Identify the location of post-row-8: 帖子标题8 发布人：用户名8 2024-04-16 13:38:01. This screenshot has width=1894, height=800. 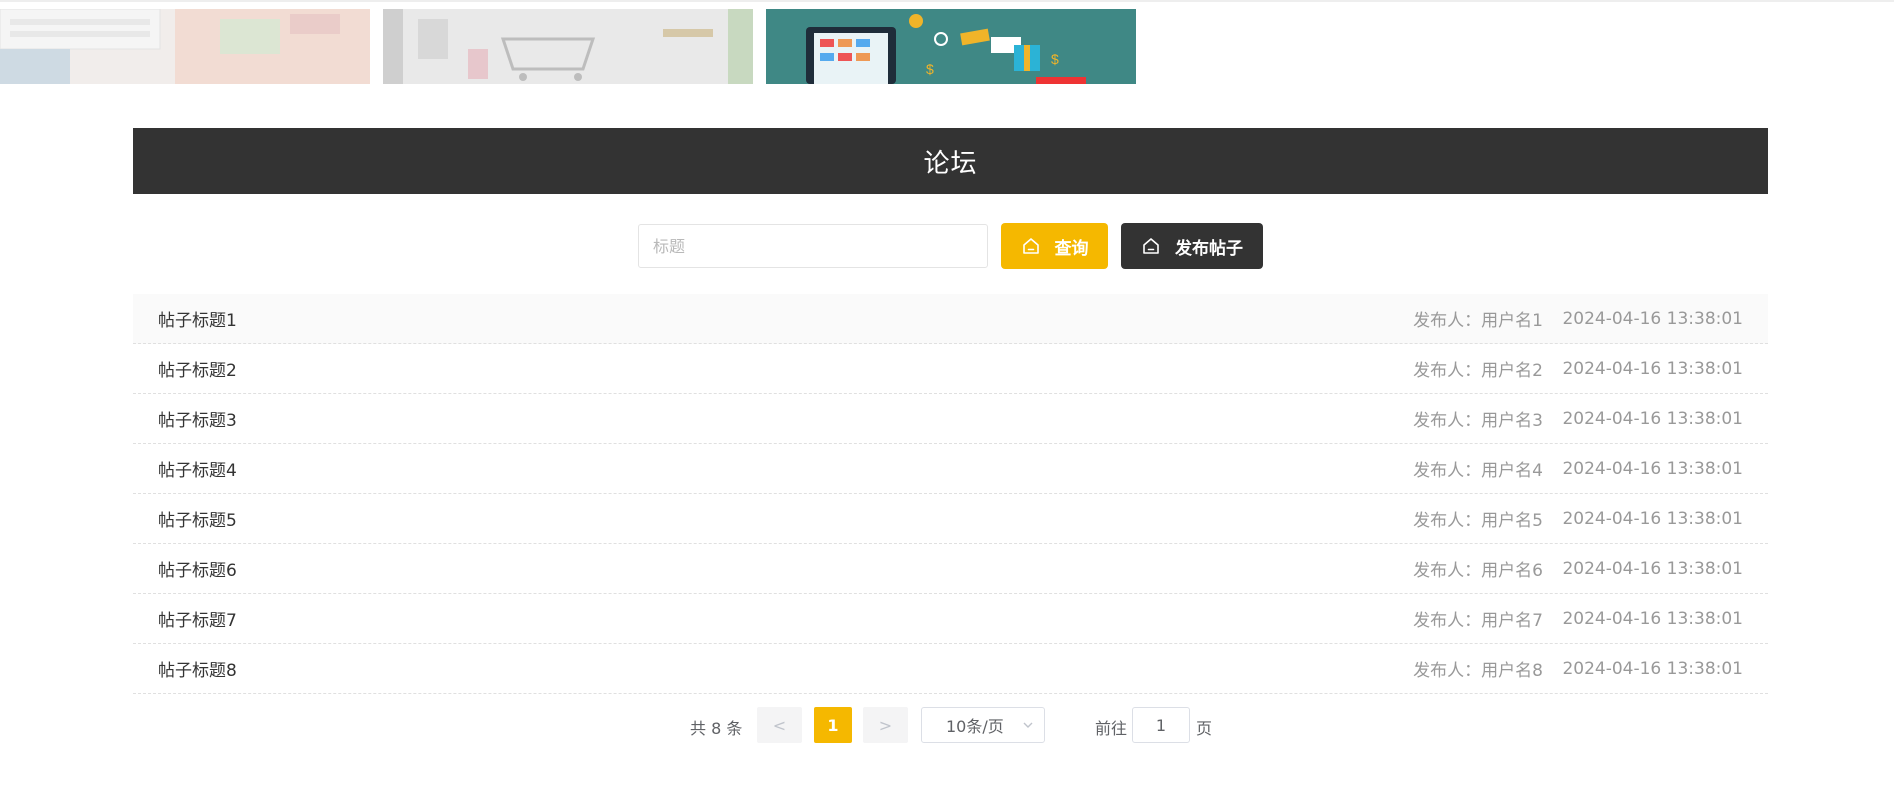
(950, 669).